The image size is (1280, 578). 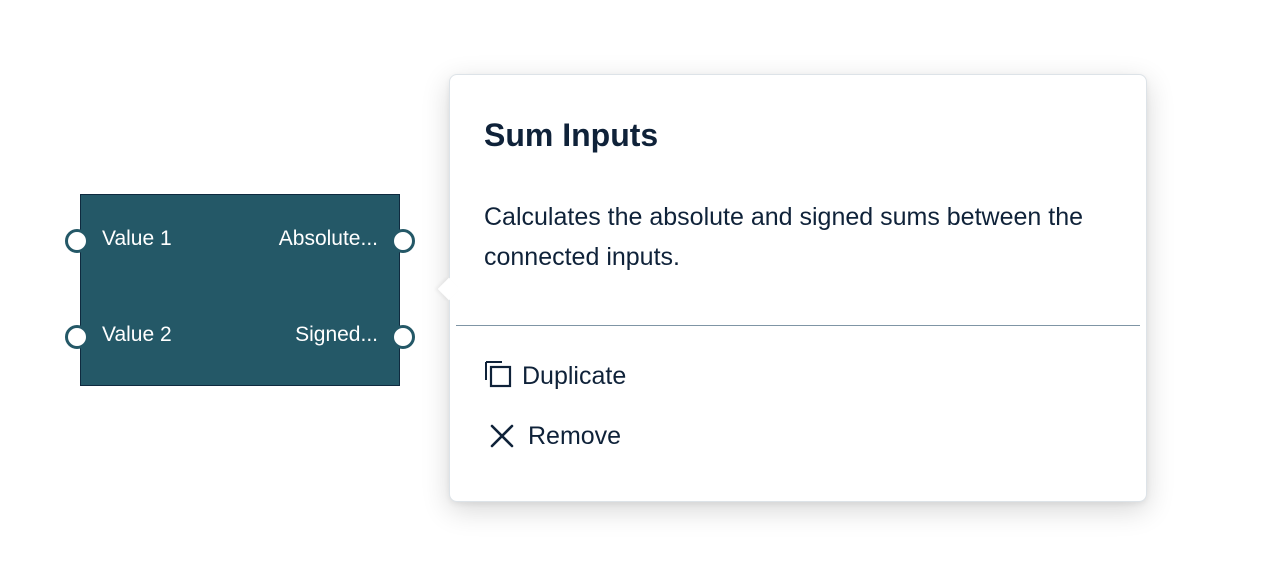 What do you see at coordinates (403, 241) in the screenshot?
I see `output-port-absolute` at bounding box center [403, 241].